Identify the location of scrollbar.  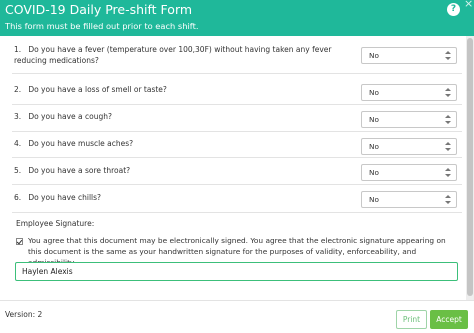
(470, 168).